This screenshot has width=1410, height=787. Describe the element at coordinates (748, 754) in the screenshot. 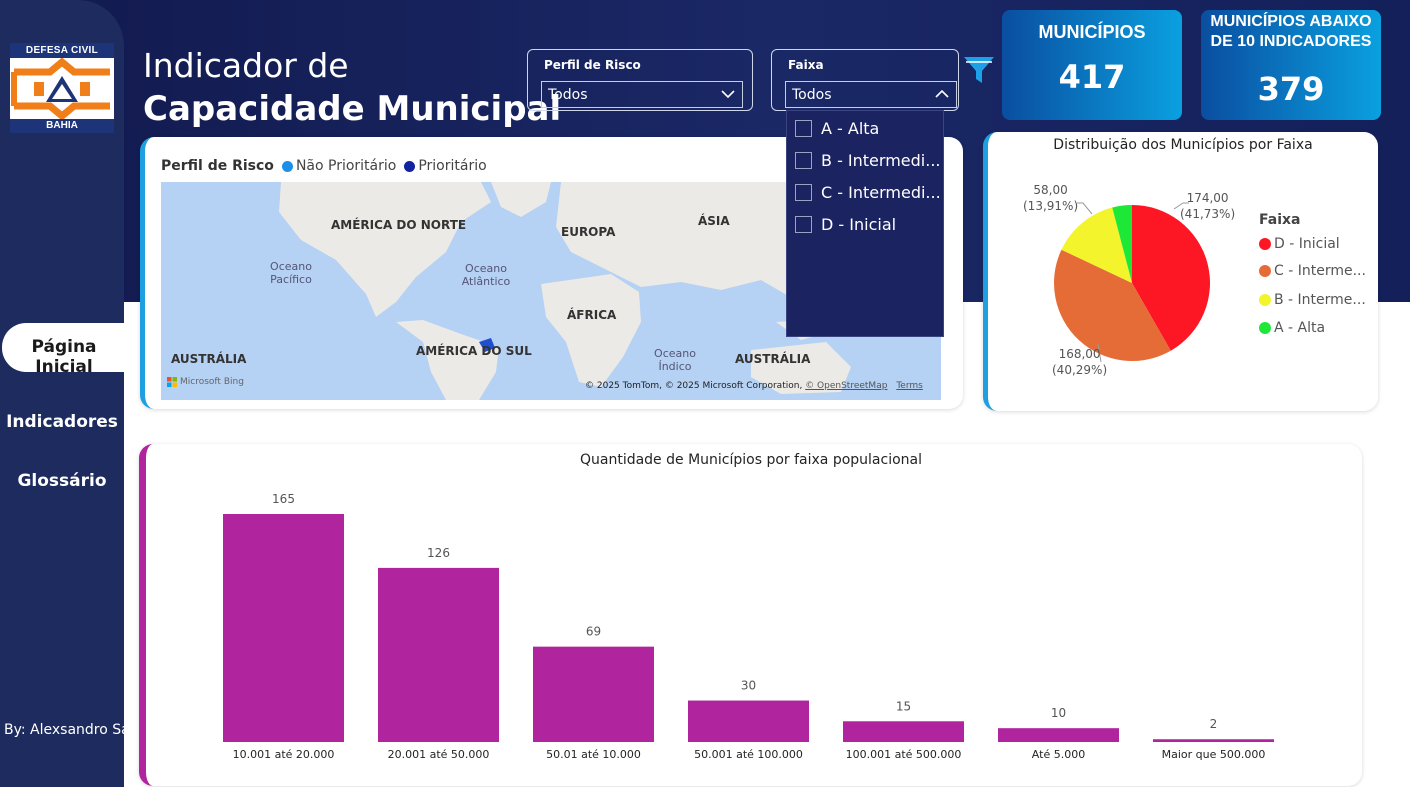

I see `bar-category-label: 50.001 até 100.000` at that location.